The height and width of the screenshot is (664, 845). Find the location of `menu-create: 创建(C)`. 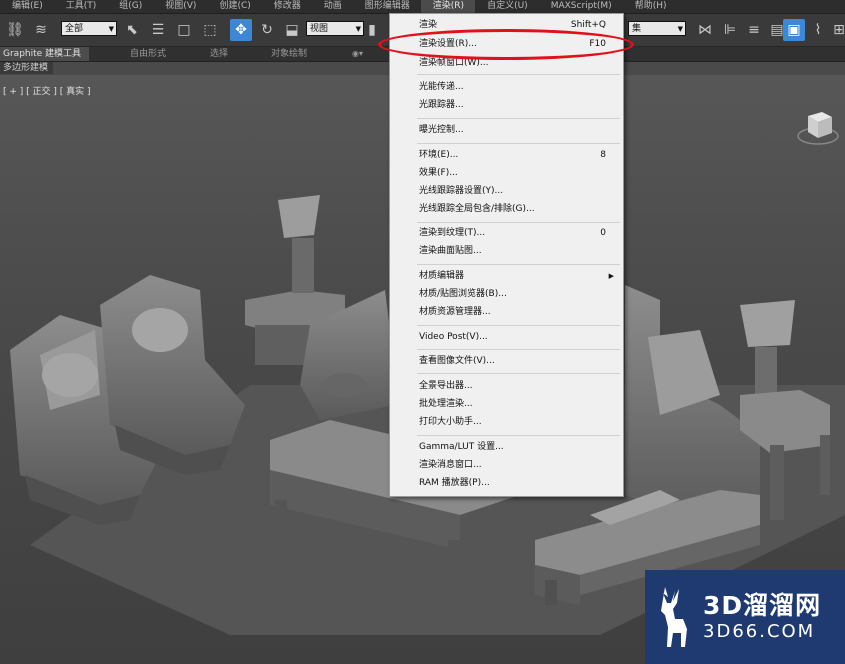

menu-create: 创建(C) is located at coordinates (234, 6).